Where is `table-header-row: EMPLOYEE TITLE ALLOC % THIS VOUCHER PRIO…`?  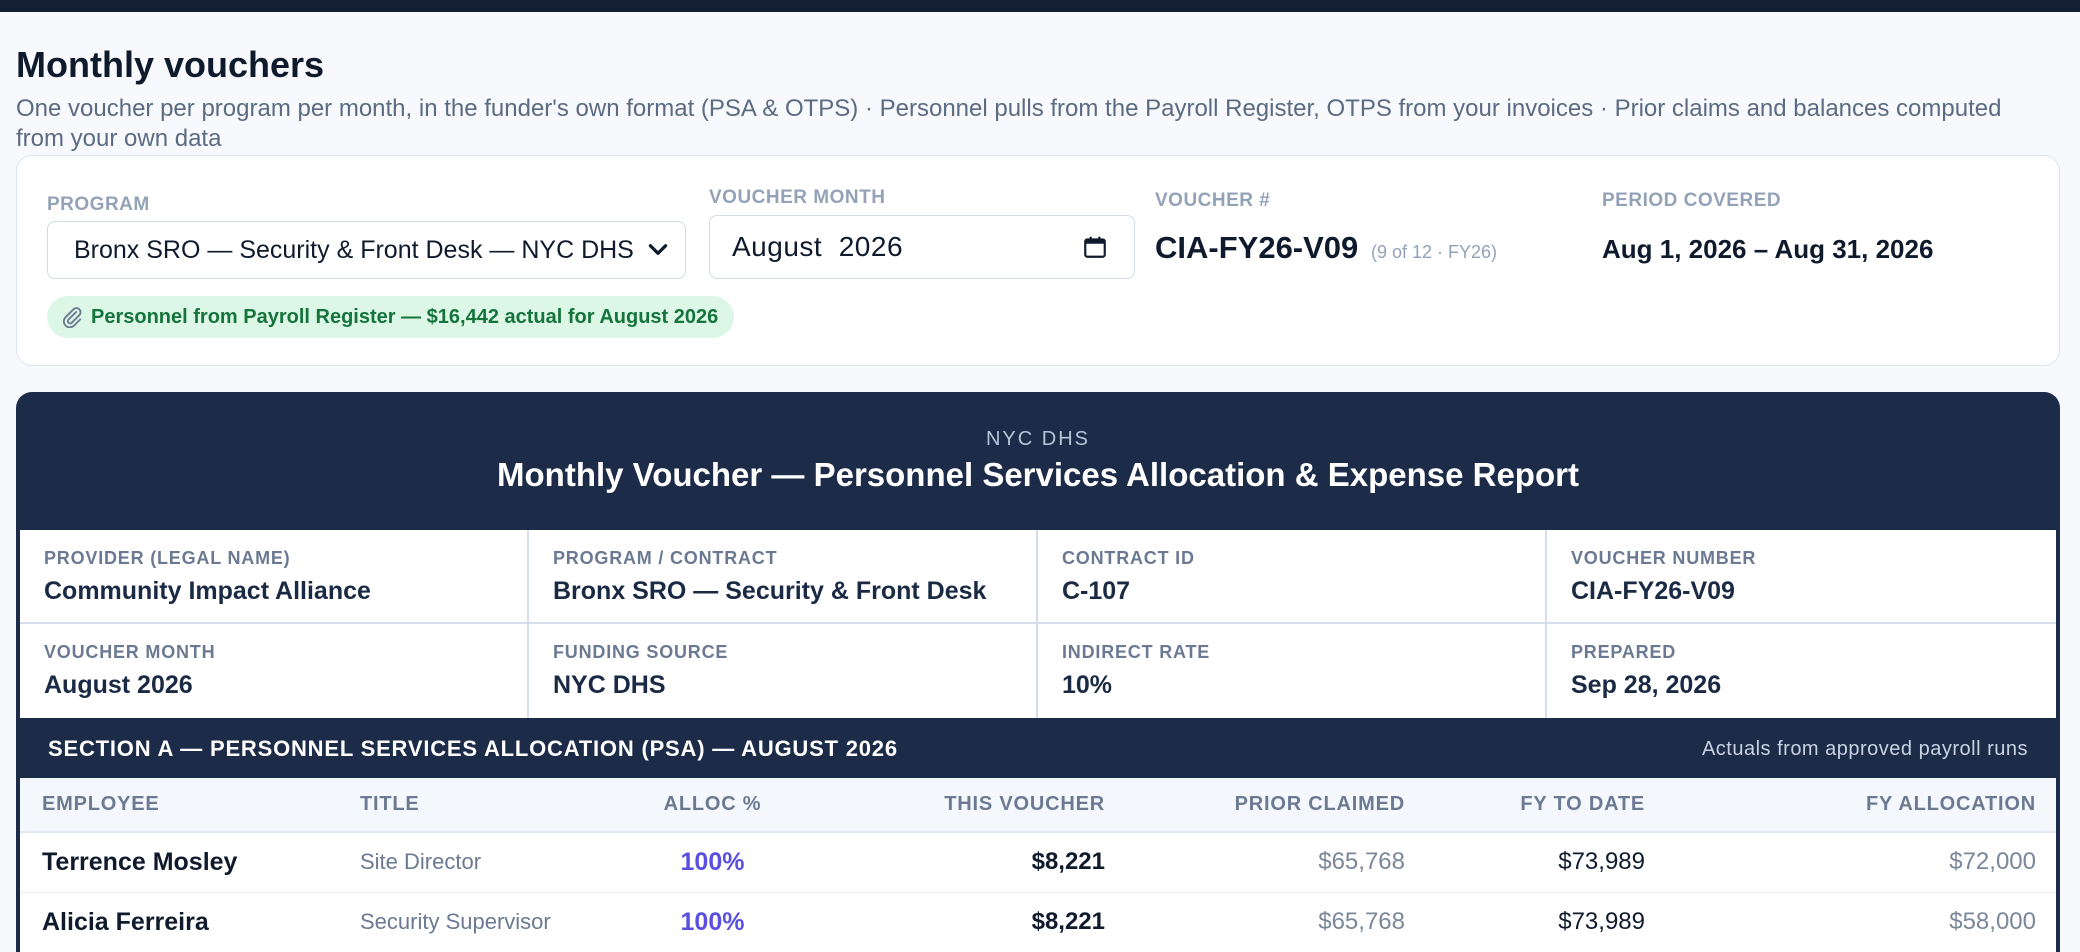
table-header-row: EMPLOYEE TITLE ALLOC % THIS VOUCHER PRIO… is located at coordinates (1038, 805).